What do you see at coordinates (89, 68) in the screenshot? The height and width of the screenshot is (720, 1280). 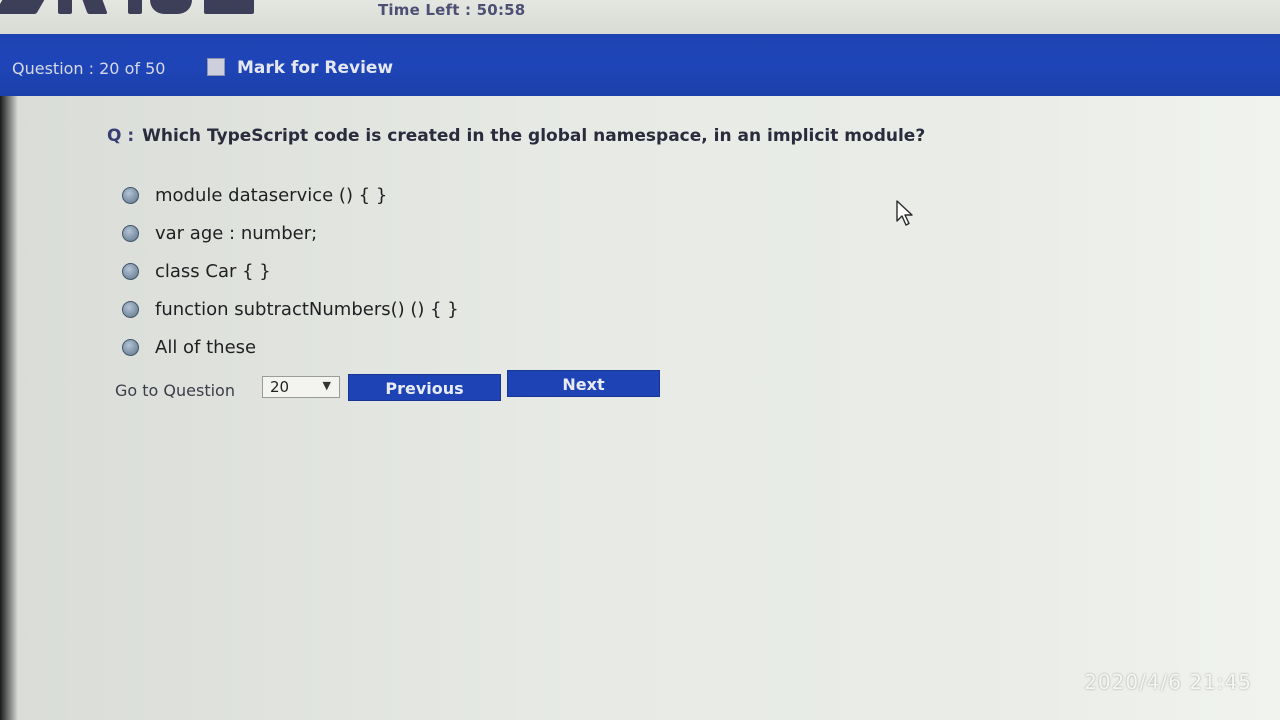 I see `question-counter: Question : 20 of 50` at bounding box center [89, 68].